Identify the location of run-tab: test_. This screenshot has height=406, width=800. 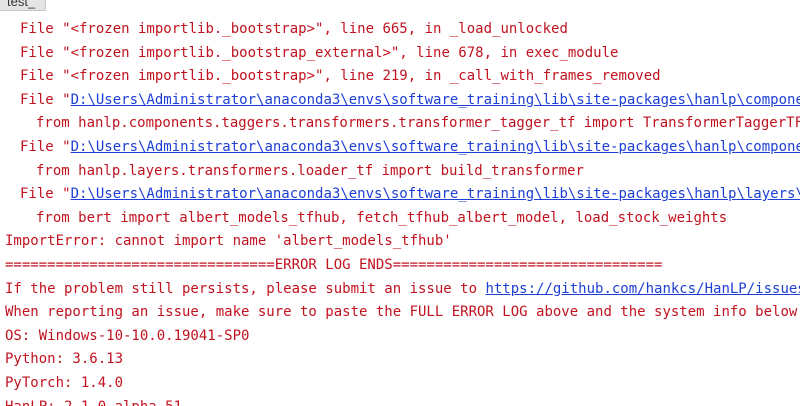
(23, 5).